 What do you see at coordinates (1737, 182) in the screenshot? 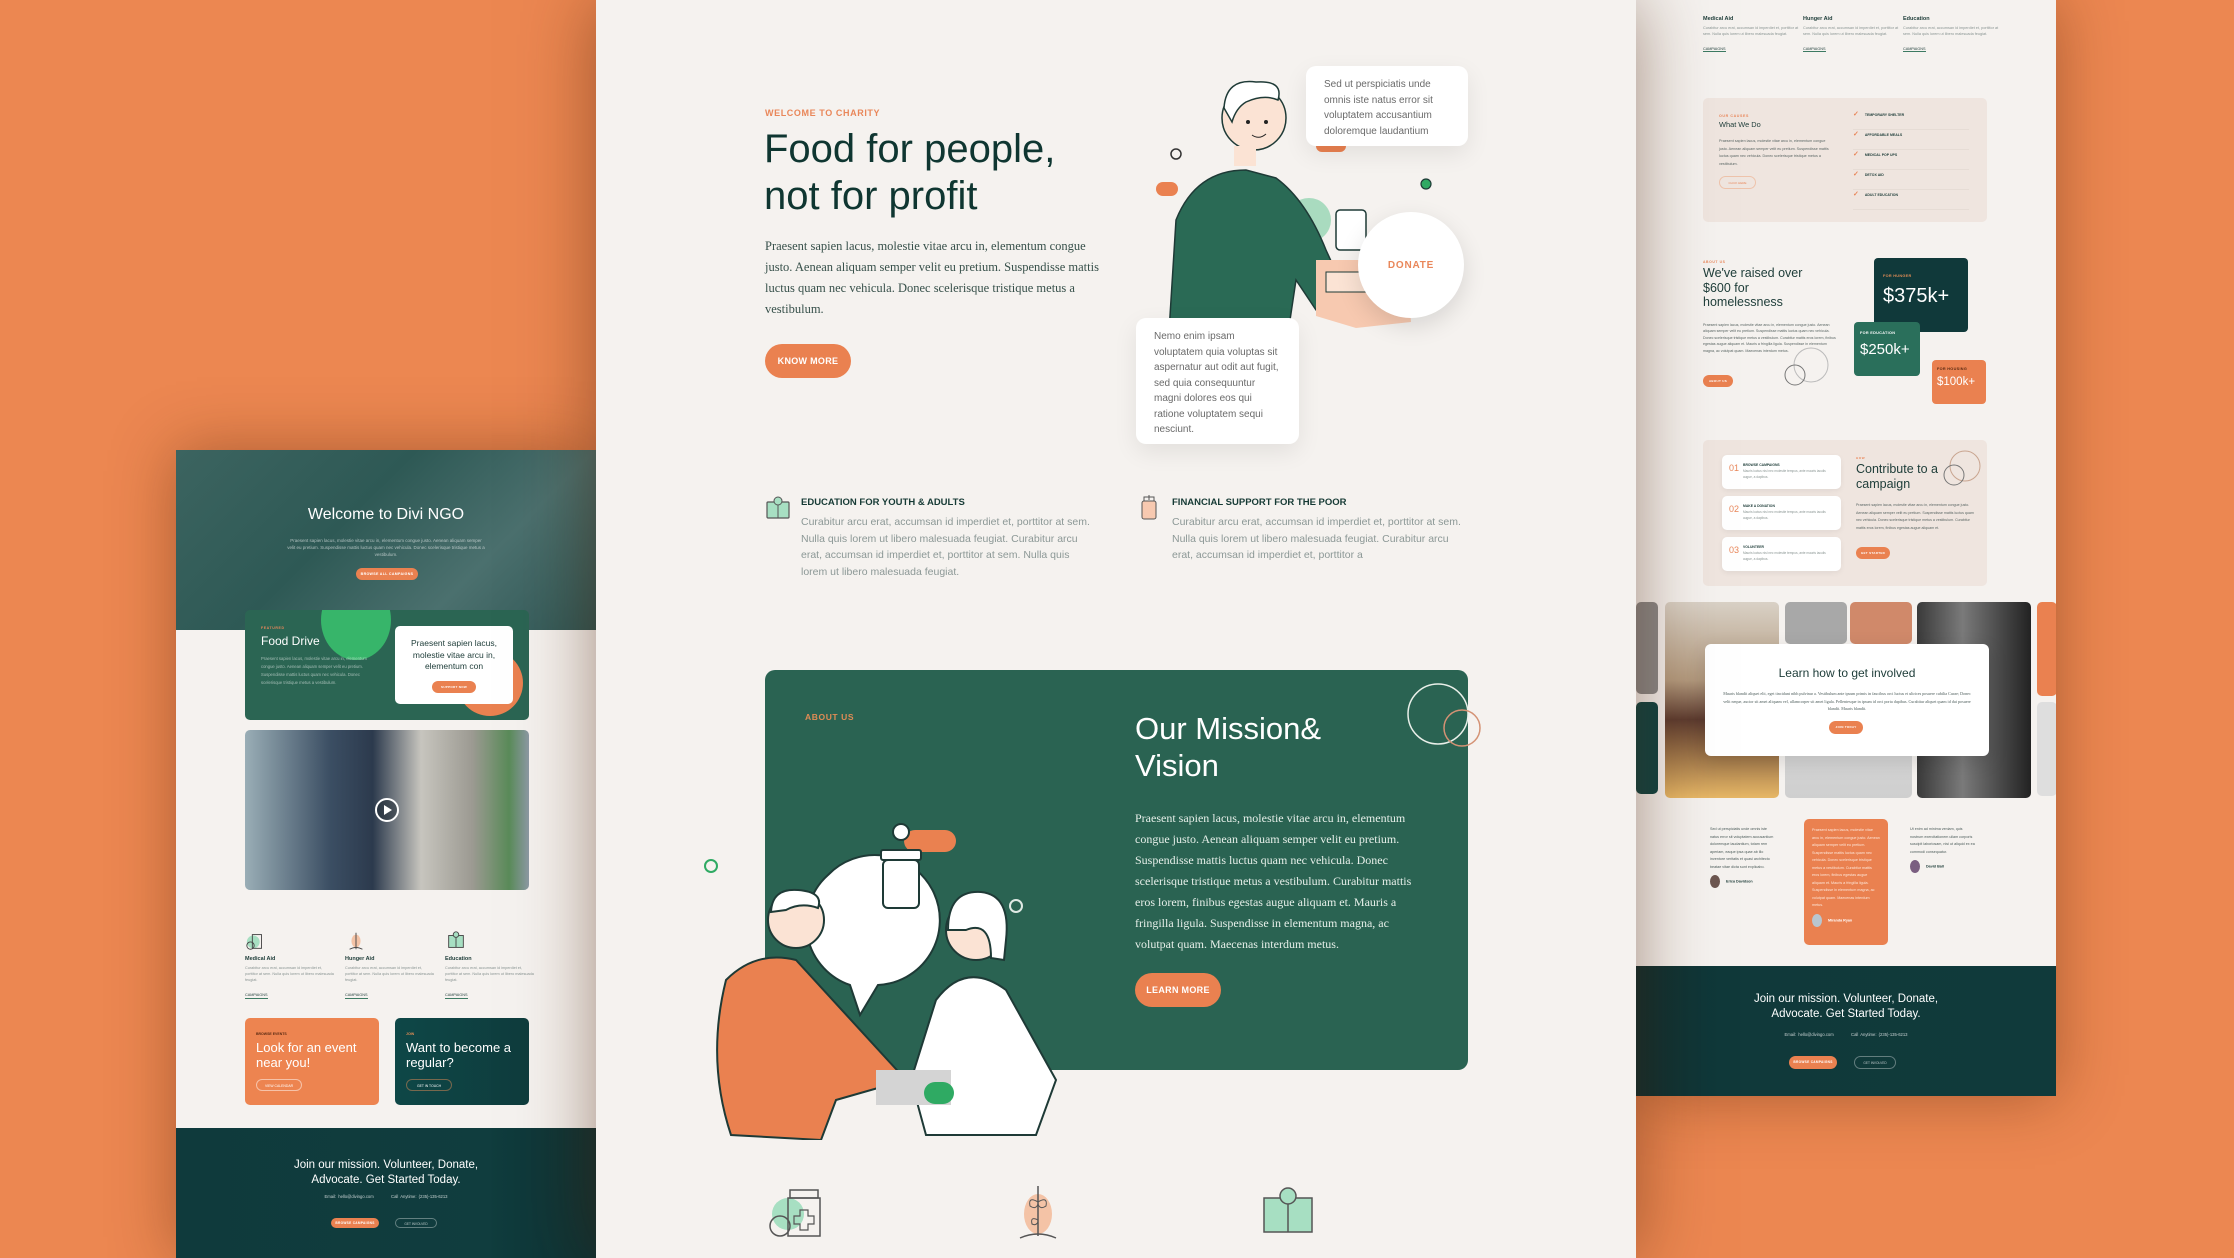
I see `click-here-button: CLICK HERE` at bounding box center [1737, 182].